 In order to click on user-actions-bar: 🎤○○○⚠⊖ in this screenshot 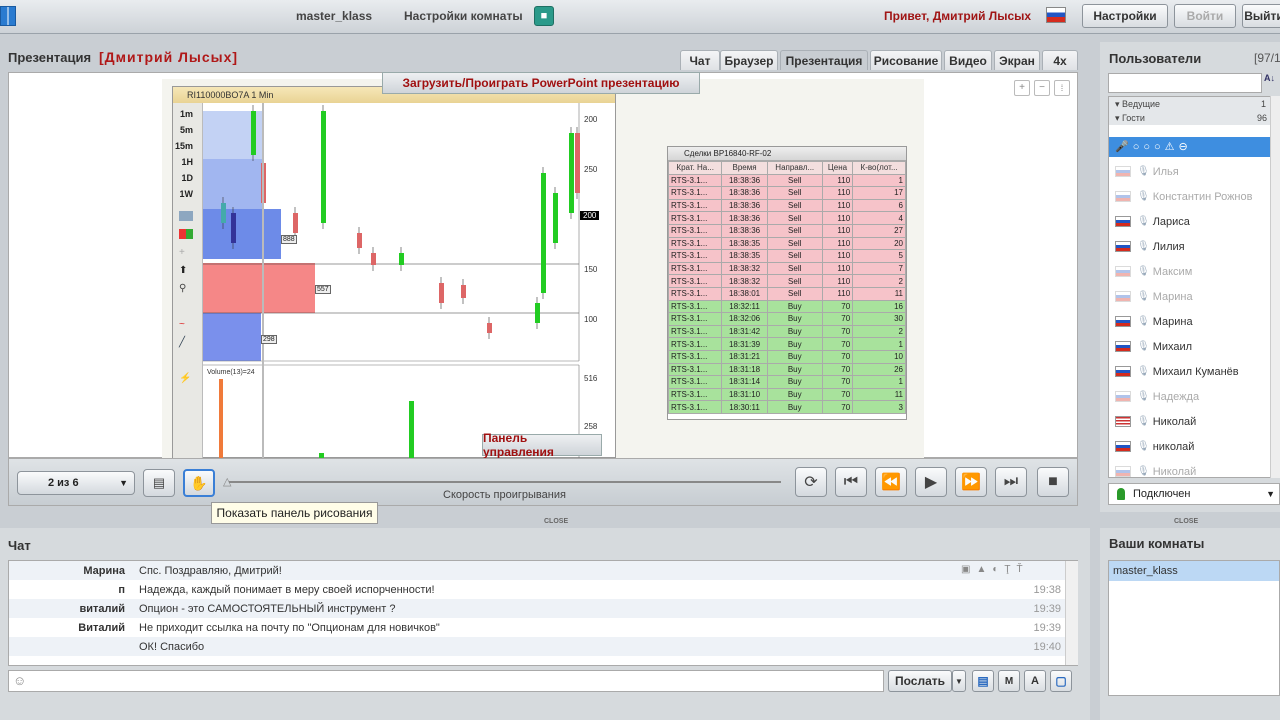, I will do `click(1194, 147)`.